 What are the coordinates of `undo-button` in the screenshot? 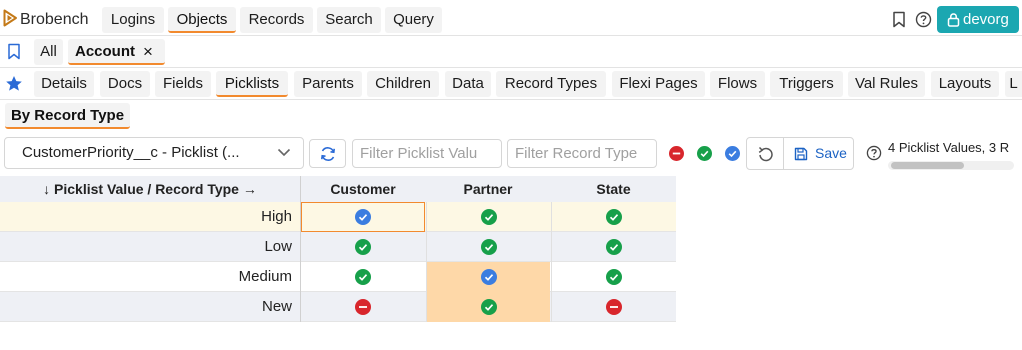 It's located at (765, 153).